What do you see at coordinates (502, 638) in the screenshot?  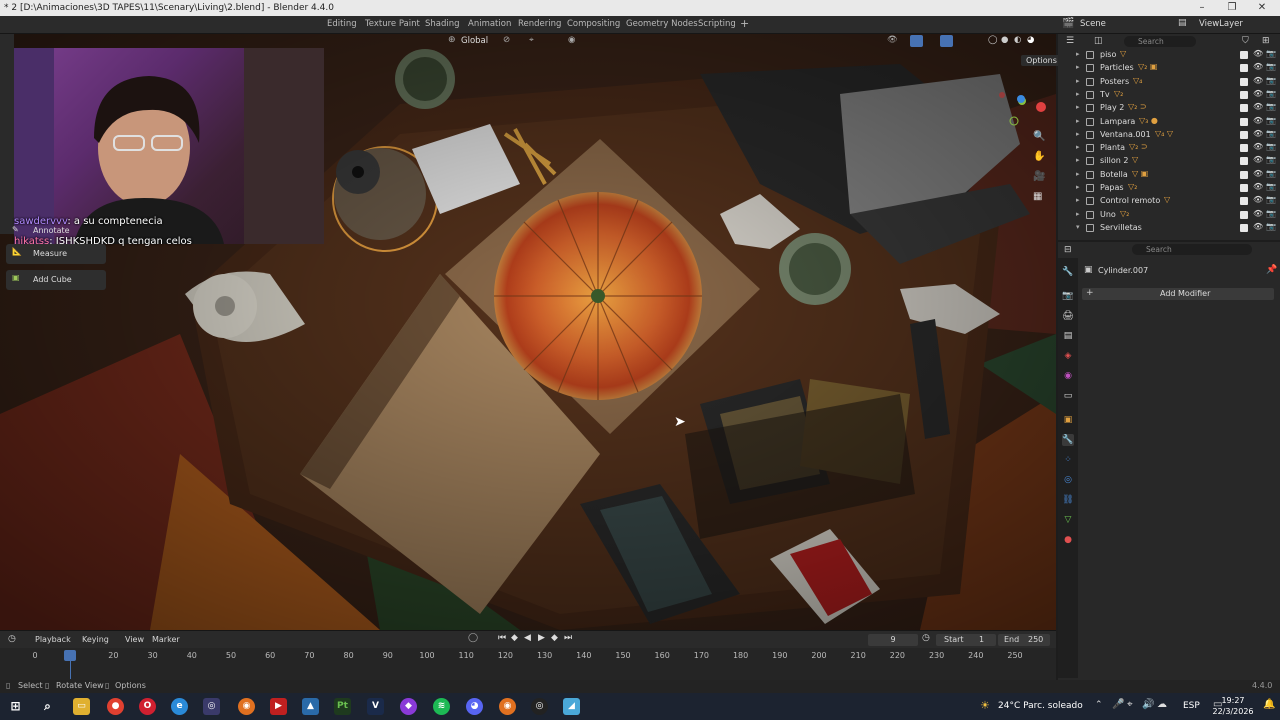 I see `jump-start-icon: ⏮` at bounding box center [502, 638].